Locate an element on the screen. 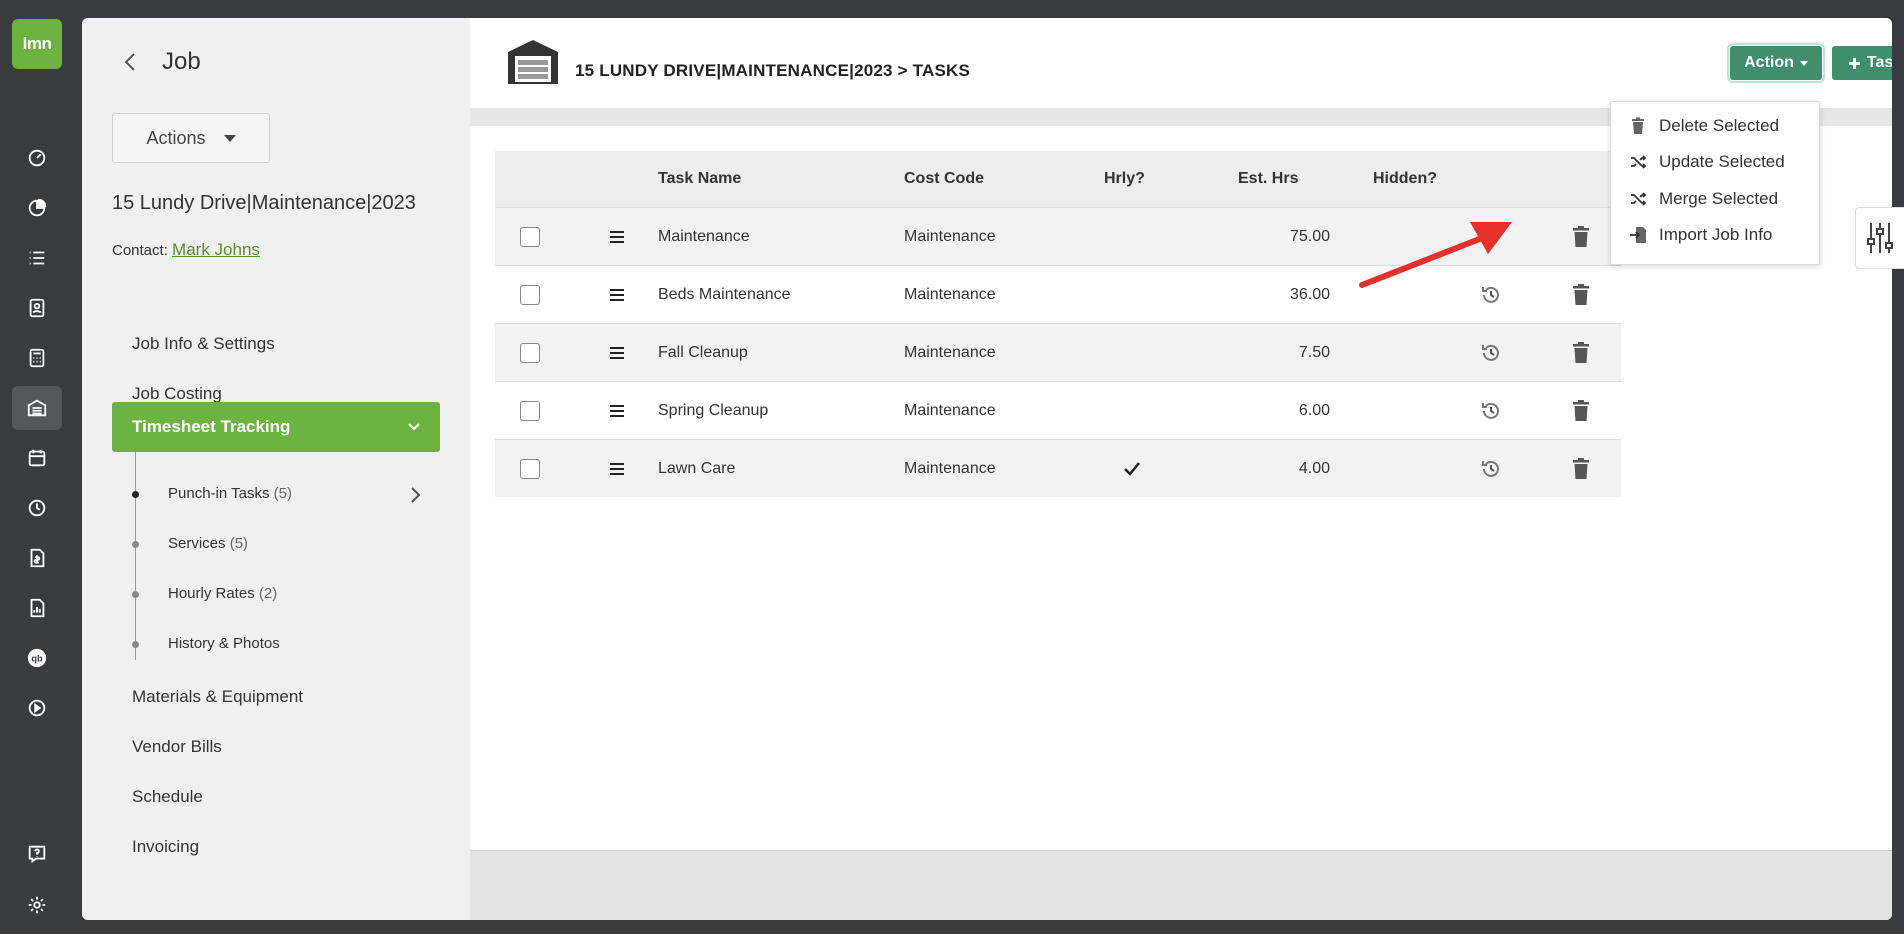  play-icon is located at coordinates (37, 708).